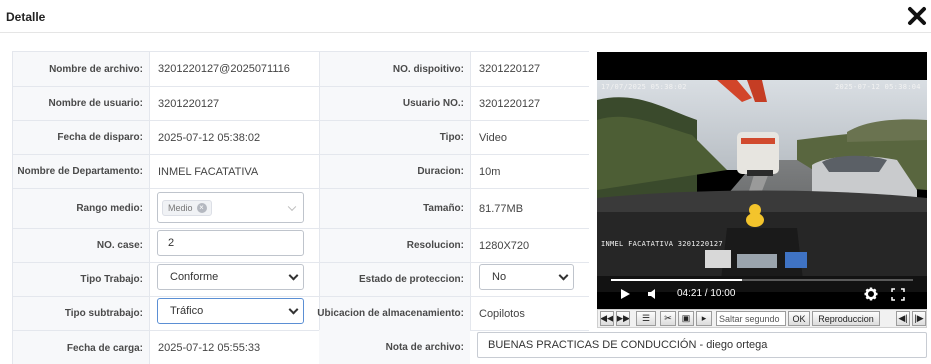 The height and width of the screenshot is (364, 931). Describe the element at coordinates (529, 208) in the screenshot. I see `value-tamano: 81.77MB` at that location.